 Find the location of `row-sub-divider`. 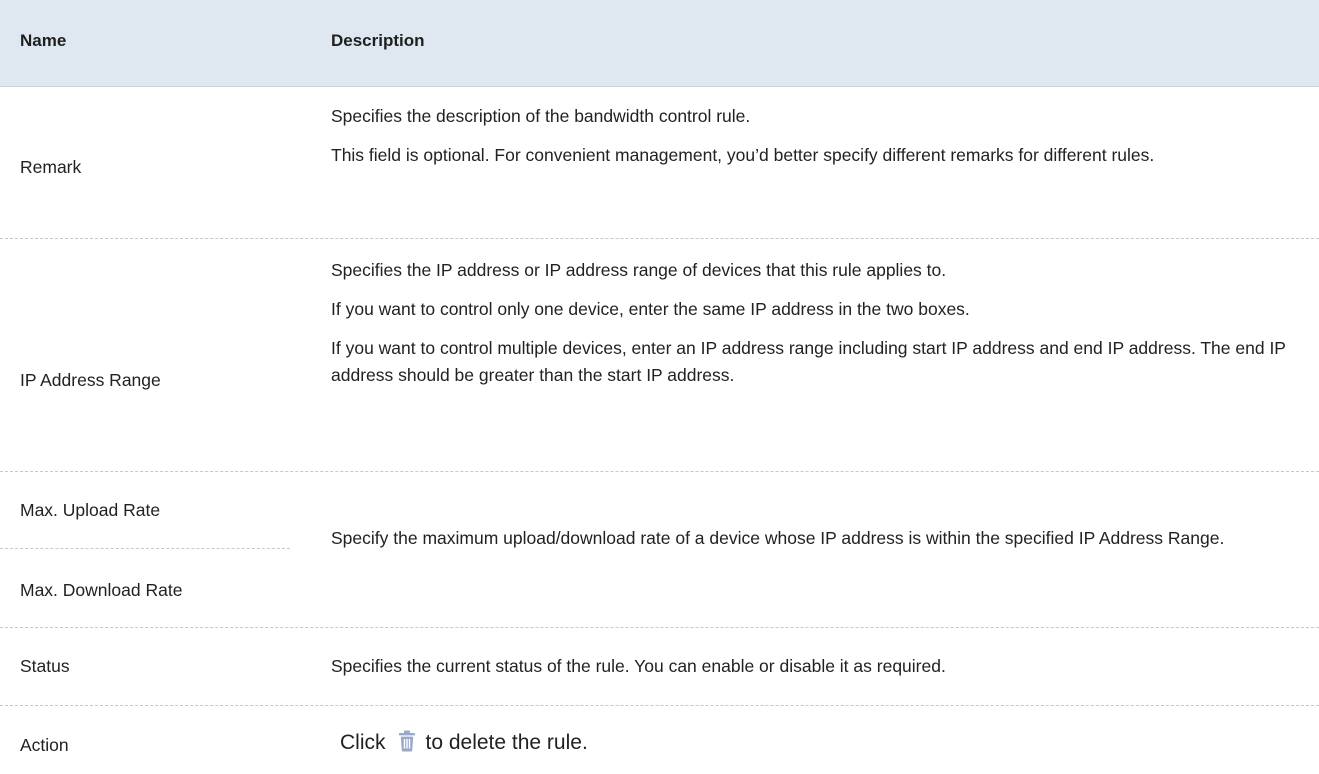

row-sub-divider is located at coordinates (145, 548).